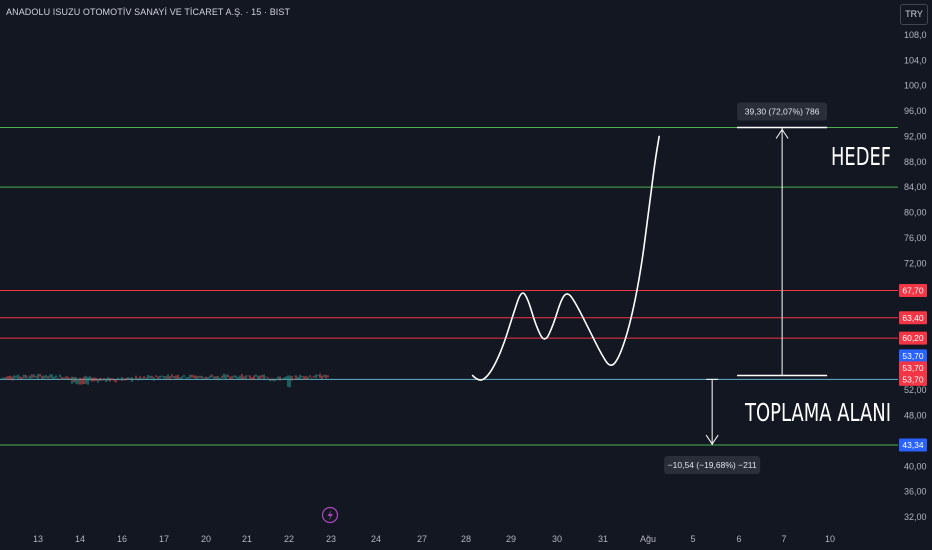 This screenshot has height=550, width=932. I want to click on time-axis-tick: 31, so click(603, 539).